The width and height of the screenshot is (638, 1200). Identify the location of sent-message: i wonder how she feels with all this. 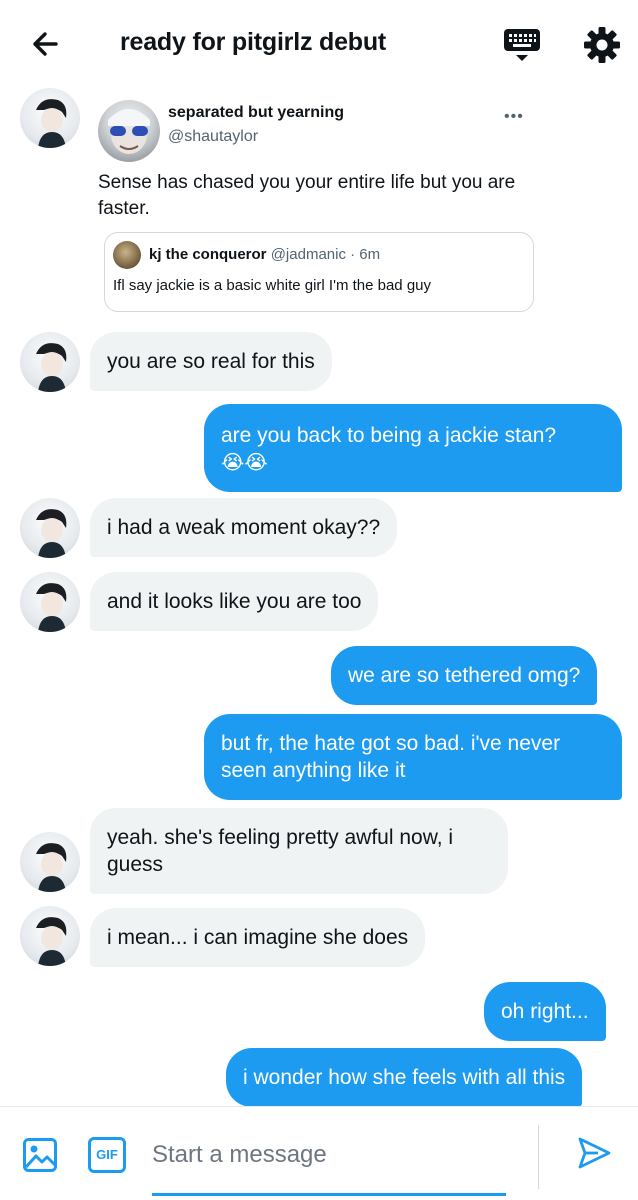
(404, 1077).